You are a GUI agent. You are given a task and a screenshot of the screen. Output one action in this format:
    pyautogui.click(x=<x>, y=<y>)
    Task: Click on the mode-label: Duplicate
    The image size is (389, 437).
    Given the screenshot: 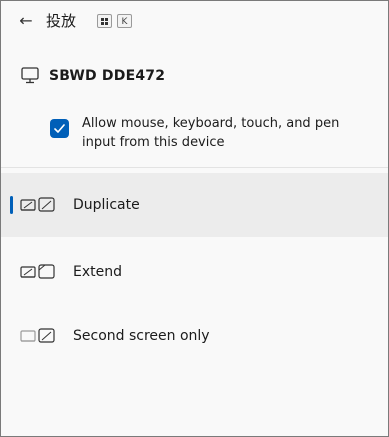 What is the action you would take?
    pyautogui.click(x=106, y=205)
    